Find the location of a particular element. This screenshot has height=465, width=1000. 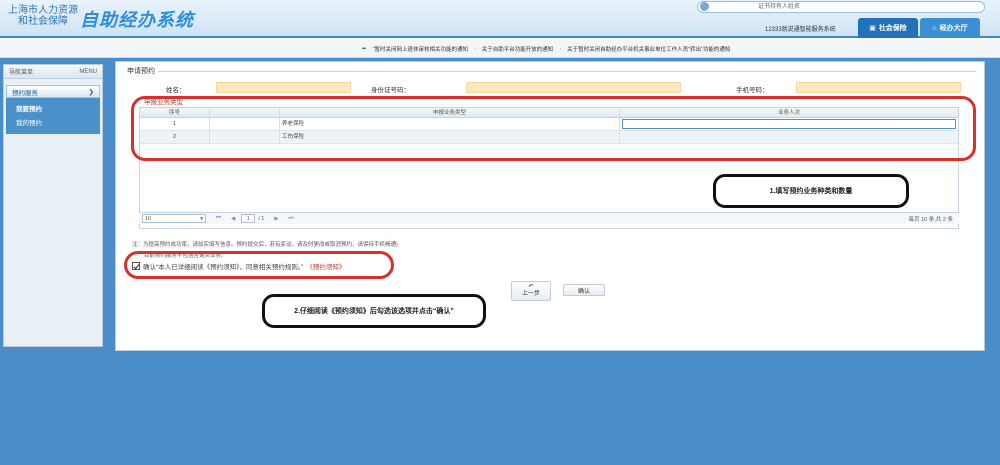

home-icon: ⌂ is located at coordinates (934, 28).